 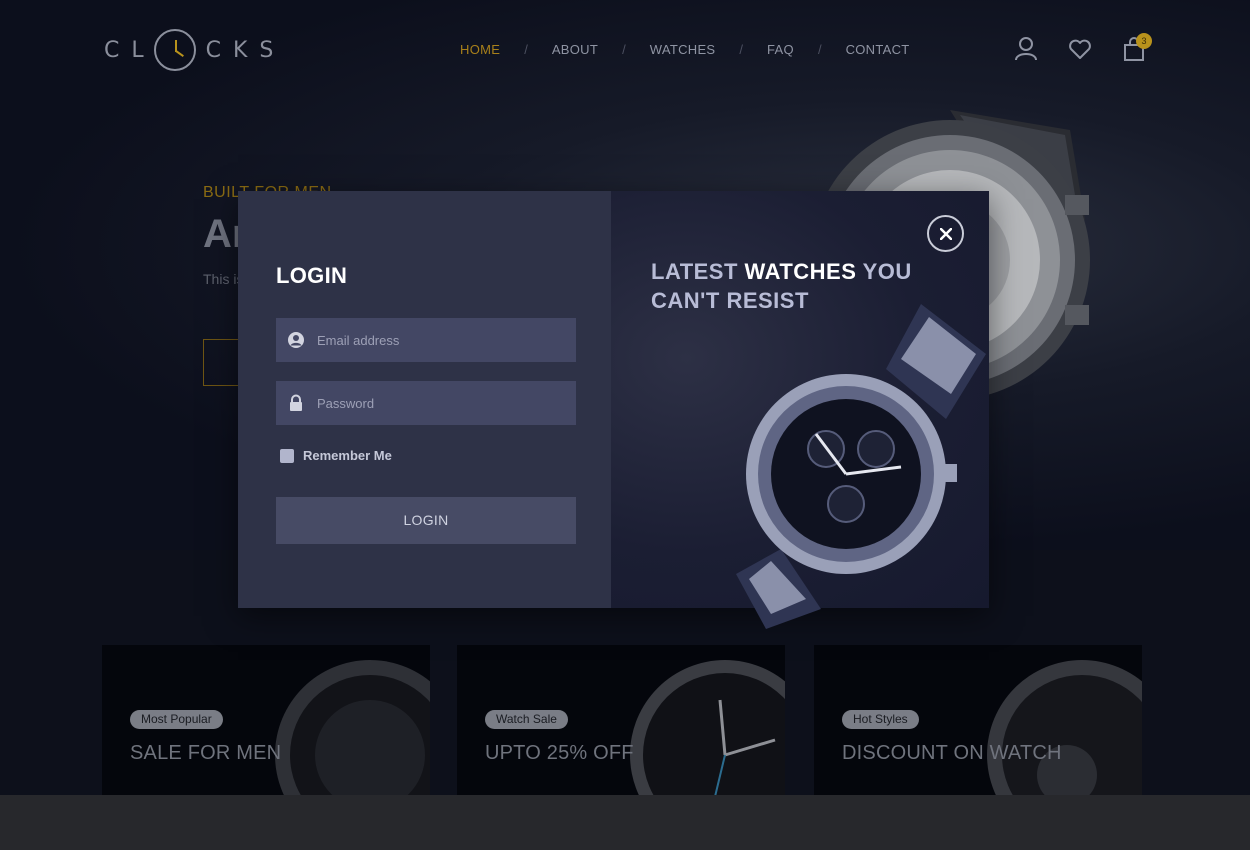 What do you see at coordinates (426, 520) in the screenshot?
I see `login-submit-button: LOGIN` at bounding box center [426, 520].